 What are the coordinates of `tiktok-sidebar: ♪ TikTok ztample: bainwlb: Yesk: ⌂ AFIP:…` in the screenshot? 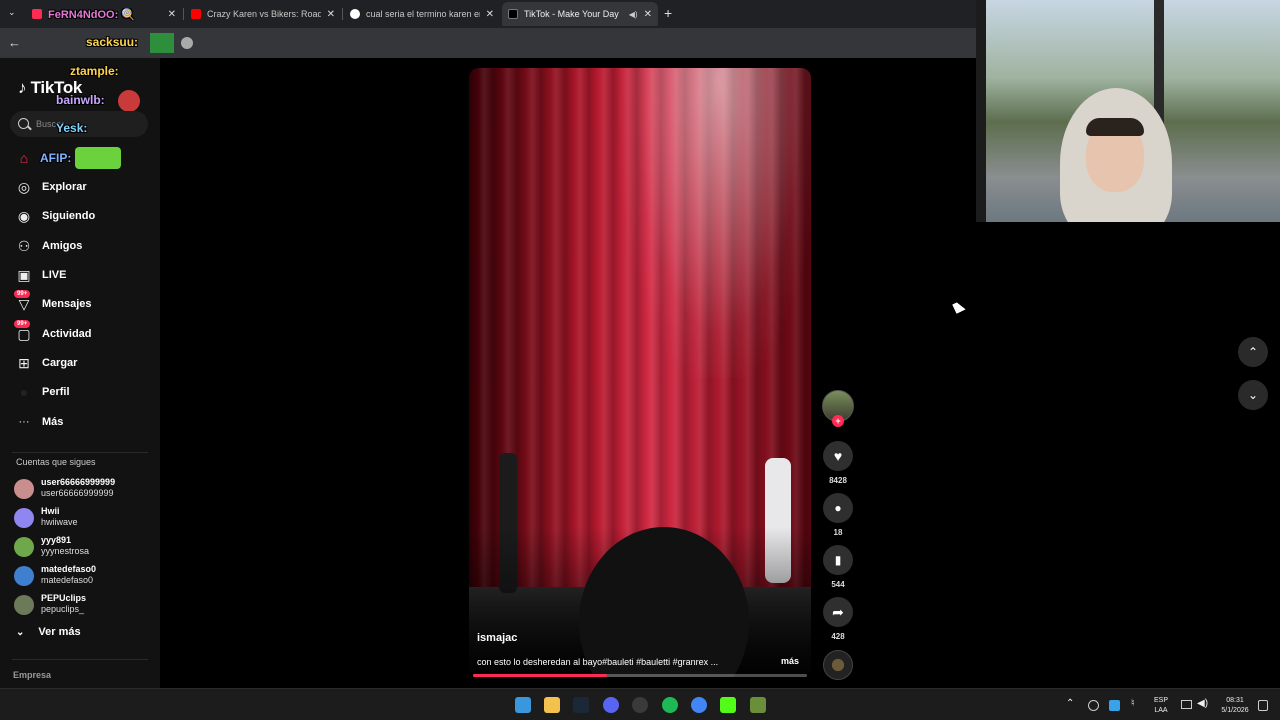 It's located at (80, 389).